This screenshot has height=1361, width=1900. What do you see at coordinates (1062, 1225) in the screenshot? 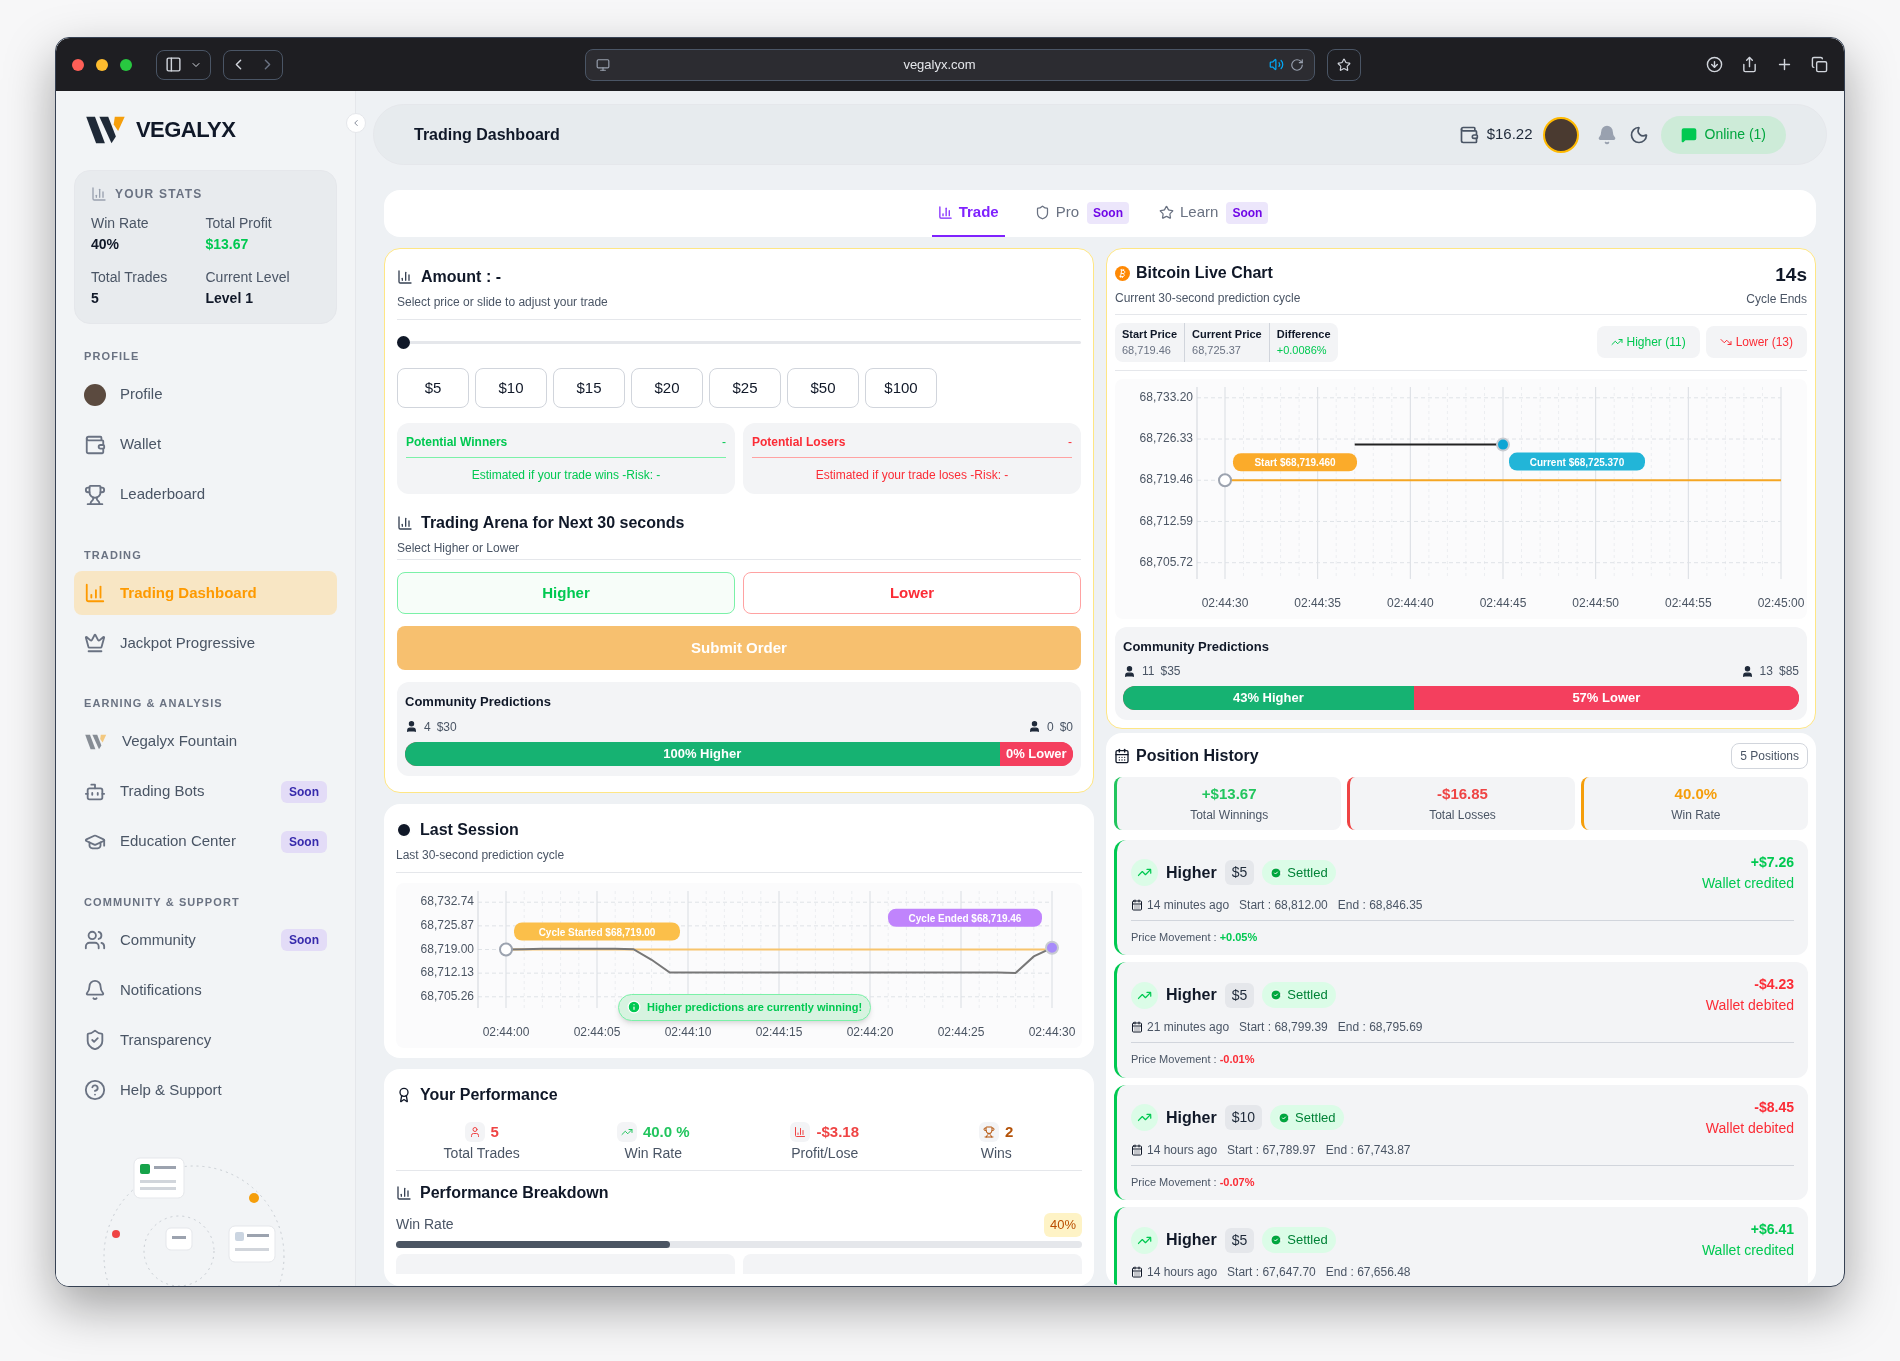
I see `metric-value: 40%` at bounding box center [1062, 1225].